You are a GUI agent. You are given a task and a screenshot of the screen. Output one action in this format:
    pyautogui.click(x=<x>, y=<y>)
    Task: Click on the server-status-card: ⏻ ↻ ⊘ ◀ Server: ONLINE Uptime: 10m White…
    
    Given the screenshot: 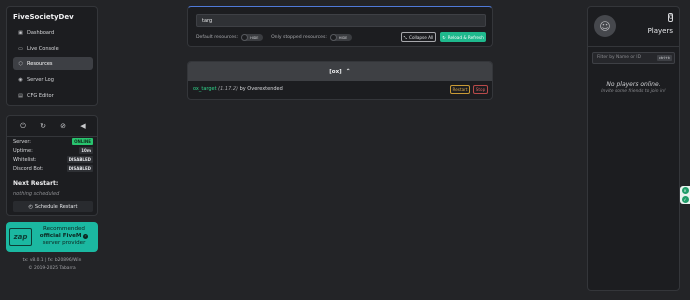 What is the action you would take?
    pyautogui.click(x=52, y=165)
    